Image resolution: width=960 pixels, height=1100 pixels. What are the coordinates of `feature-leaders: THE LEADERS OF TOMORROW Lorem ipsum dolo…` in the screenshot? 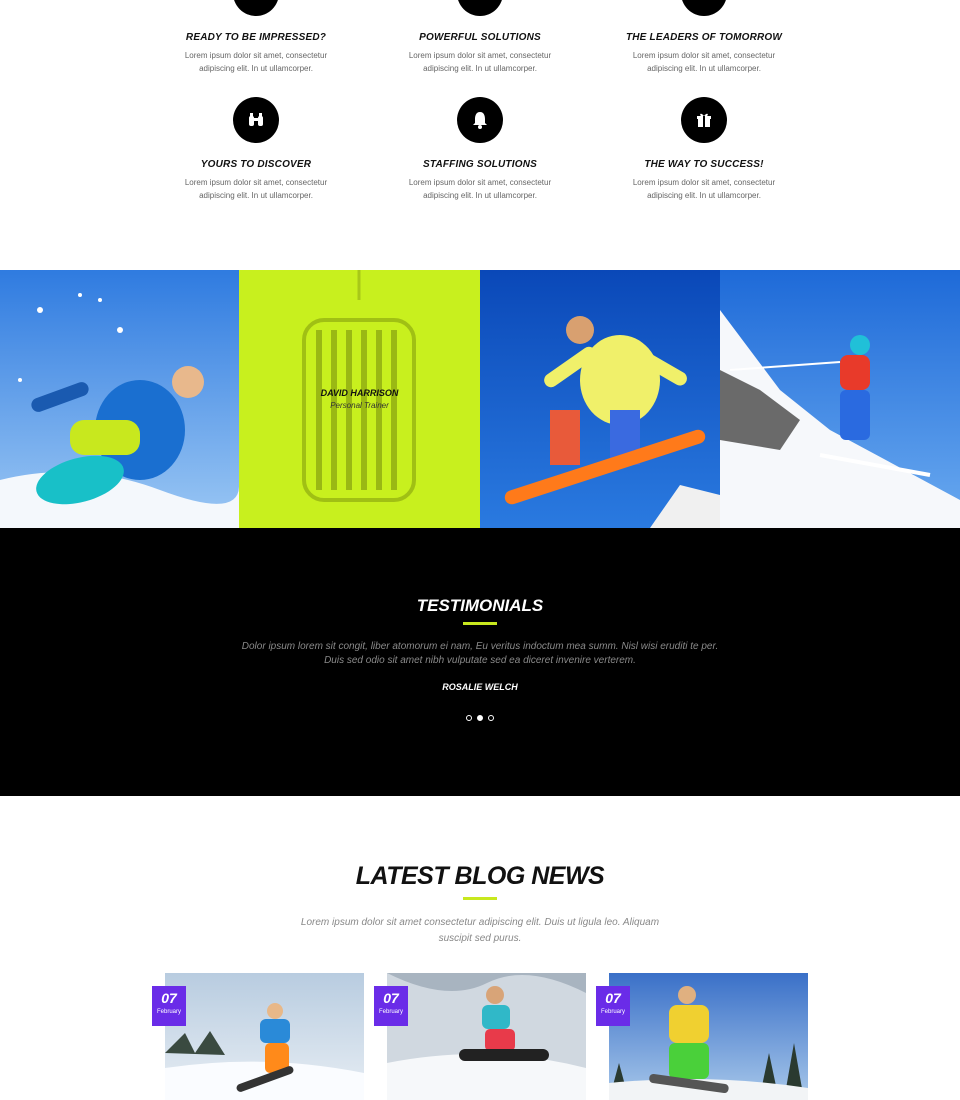 It's located at (704, 37).